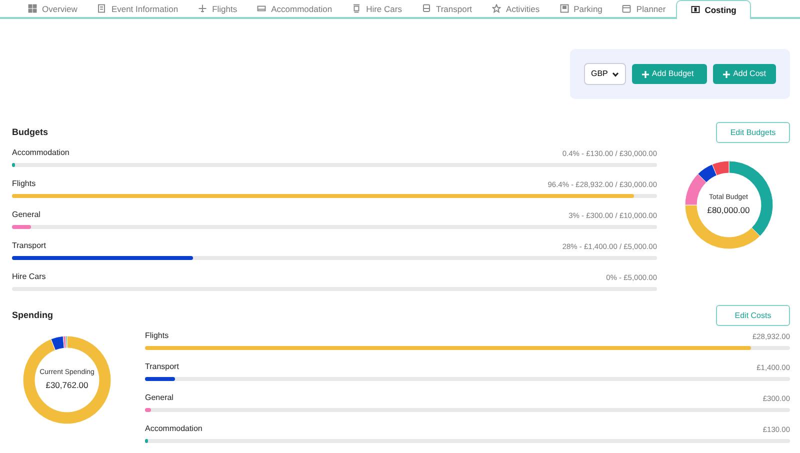 The width and height of the screenshot is (800, 453). Describe the element at coordinates (32, 8) in the screenshot. I see `grid-icon` at that location.